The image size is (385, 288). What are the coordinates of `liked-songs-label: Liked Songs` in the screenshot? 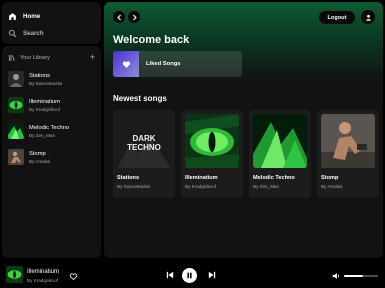 It's located at (163, 64).